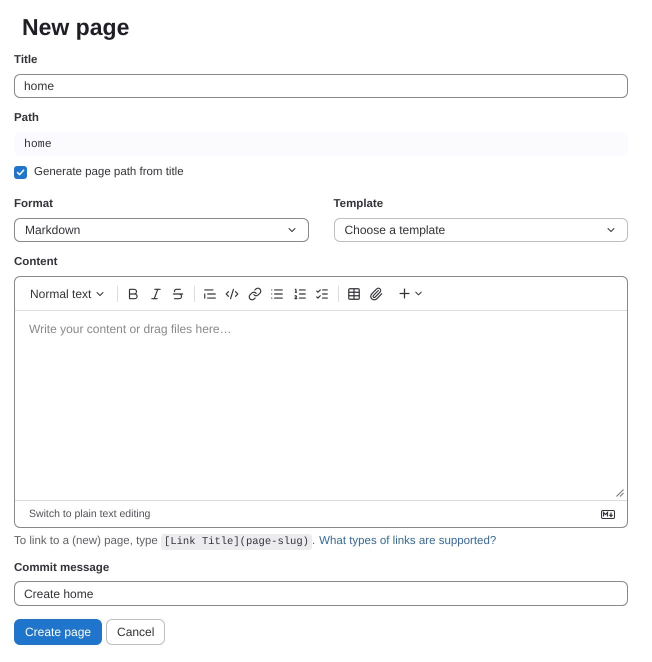 This screenshot has width=652, height=662. I want to click on field-label: Title, so click(26, 60).